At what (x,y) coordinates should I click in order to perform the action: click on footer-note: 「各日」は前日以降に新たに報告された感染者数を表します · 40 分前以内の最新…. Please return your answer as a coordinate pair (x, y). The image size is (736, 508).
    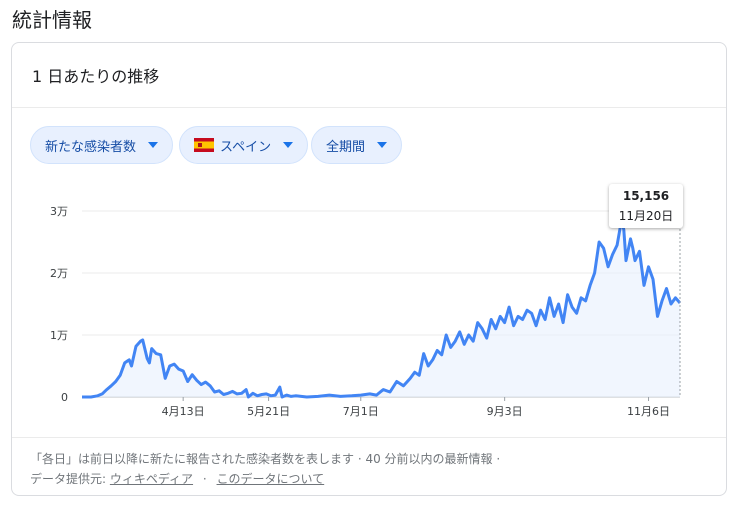
    Looking at the image, I should click on (265, 459).